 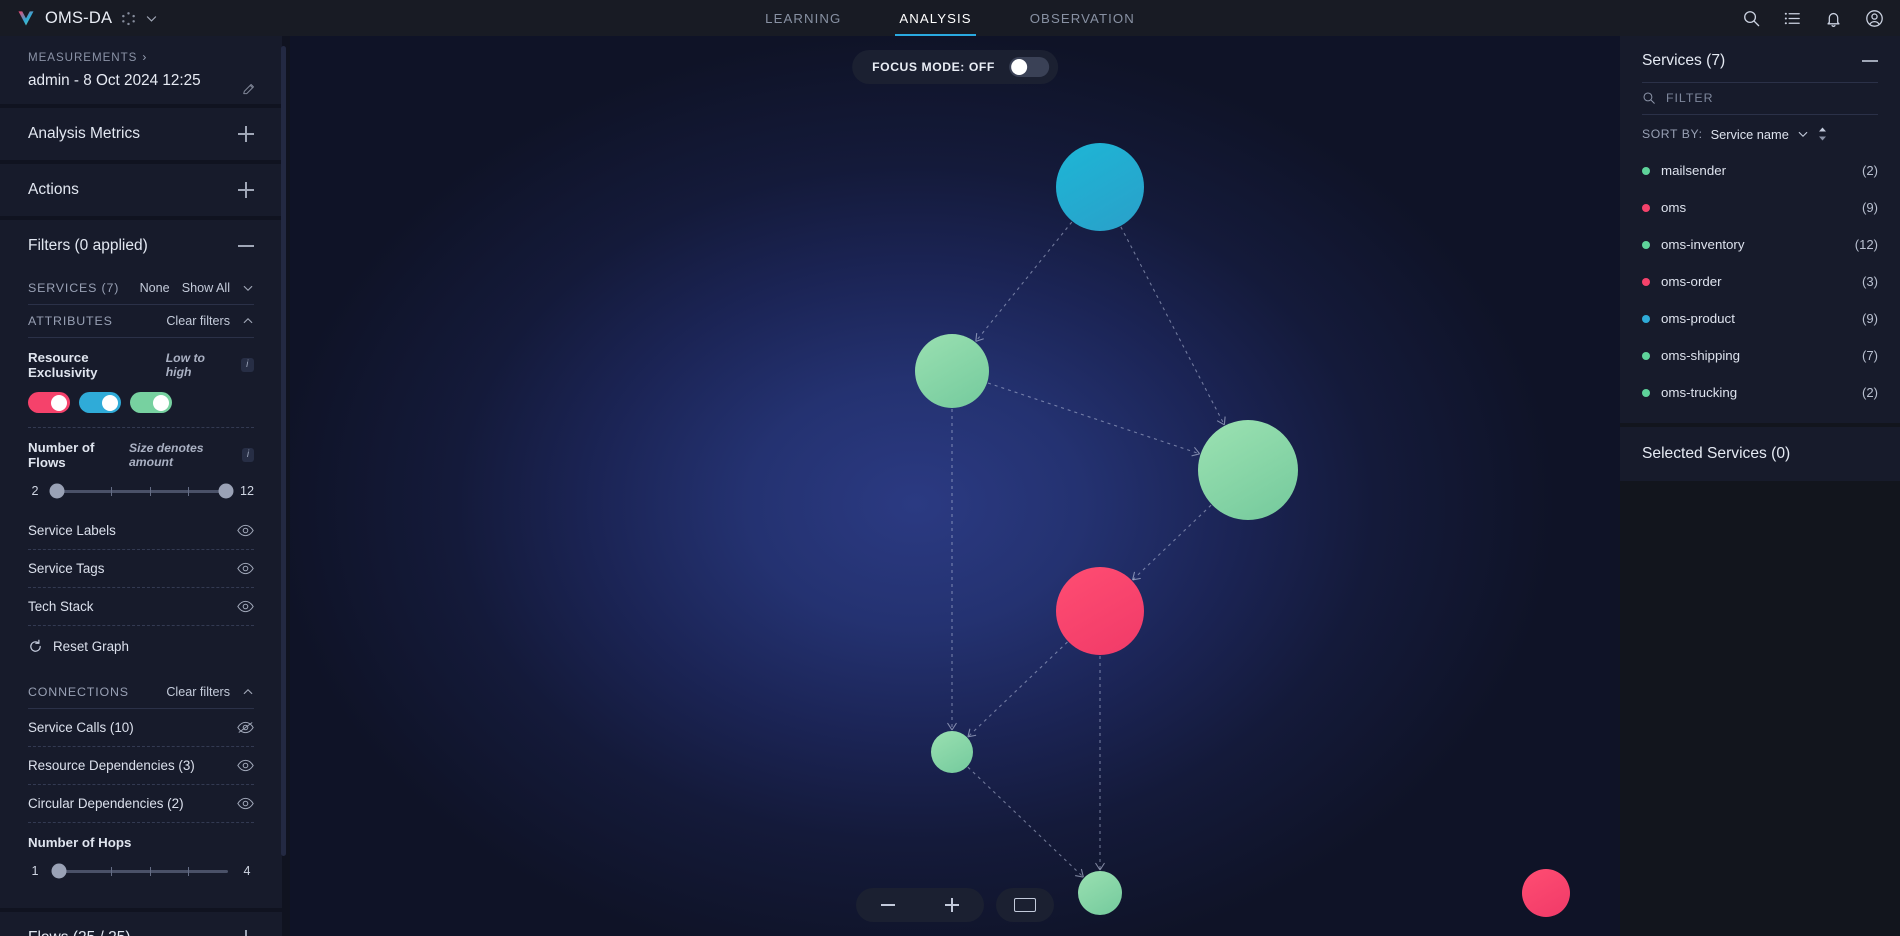 I want to click on flows-panel: Flows (25 / 25), so click(x=141, y=924).